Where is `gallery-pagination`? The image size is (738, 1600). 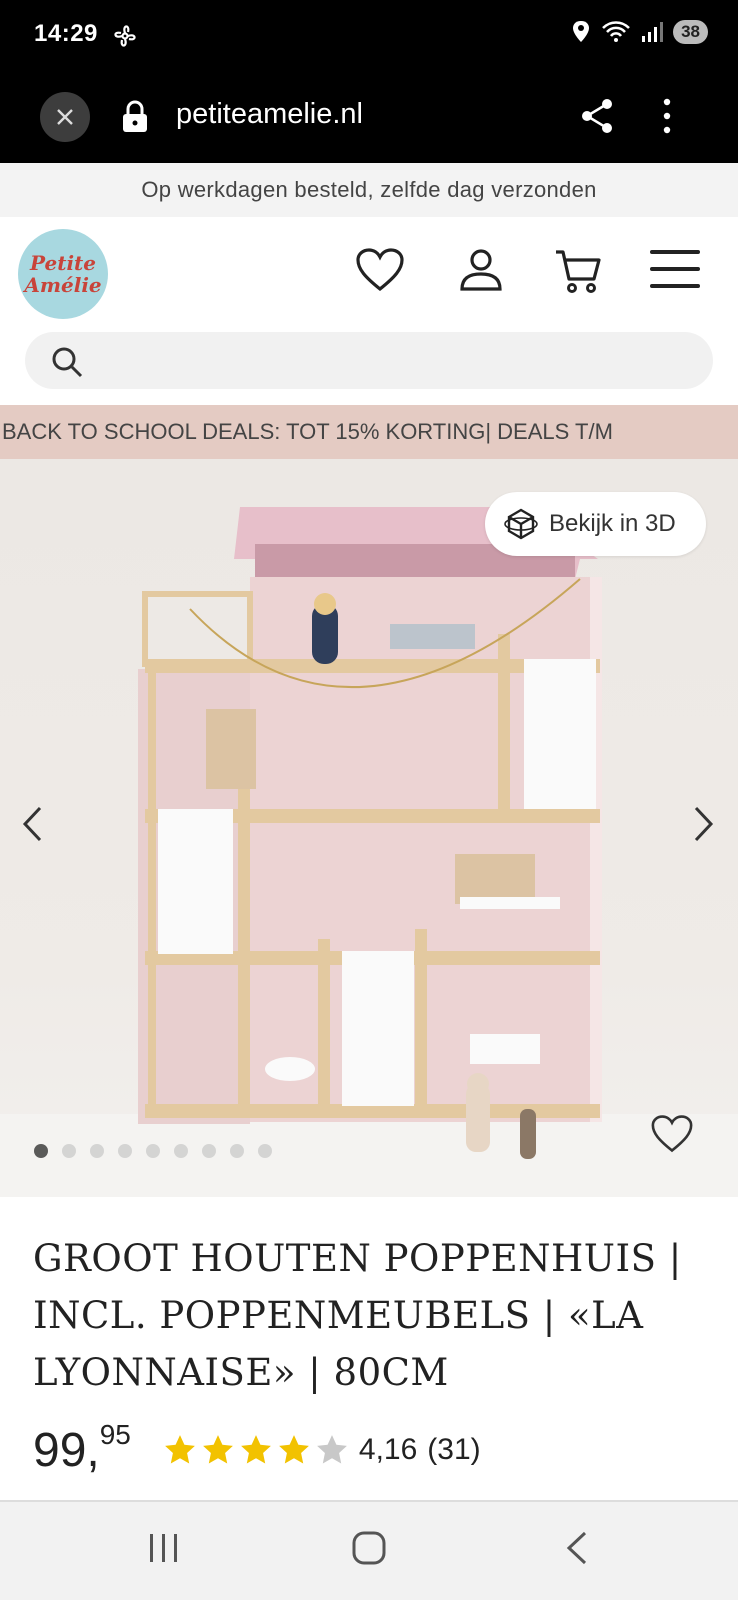 gallery-pagination is located at coordinates (153, 1151).